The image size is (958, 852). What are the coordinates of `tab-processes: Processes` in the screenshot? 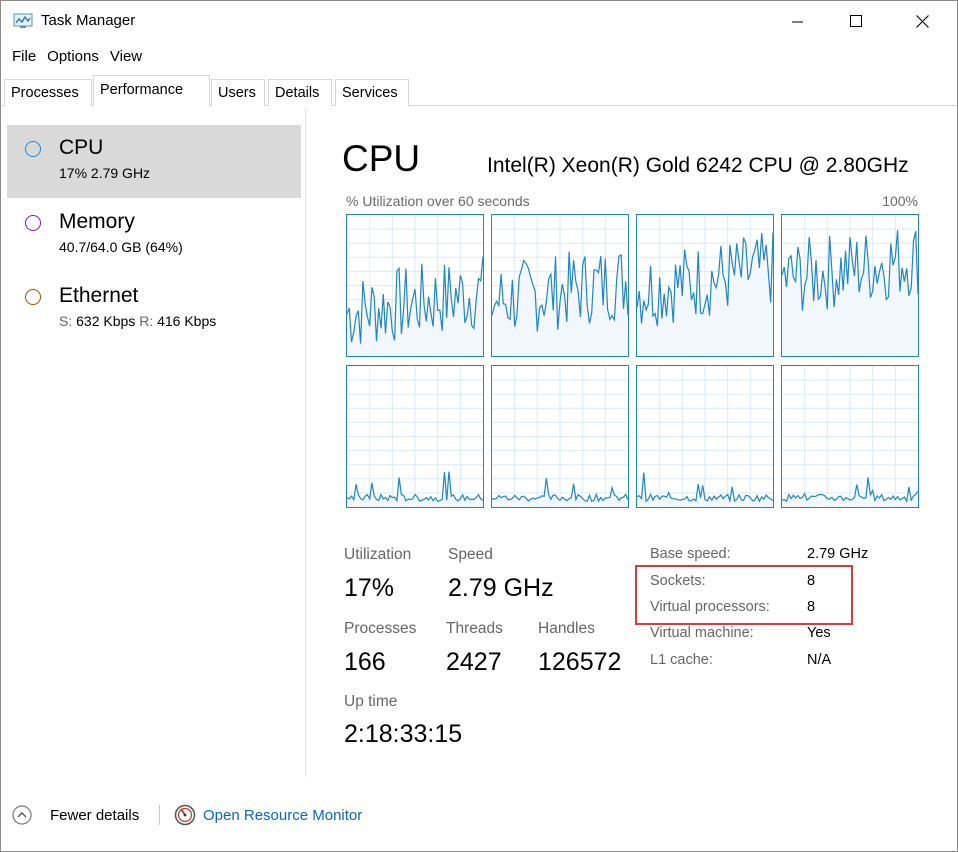 It's located at (48, 92).